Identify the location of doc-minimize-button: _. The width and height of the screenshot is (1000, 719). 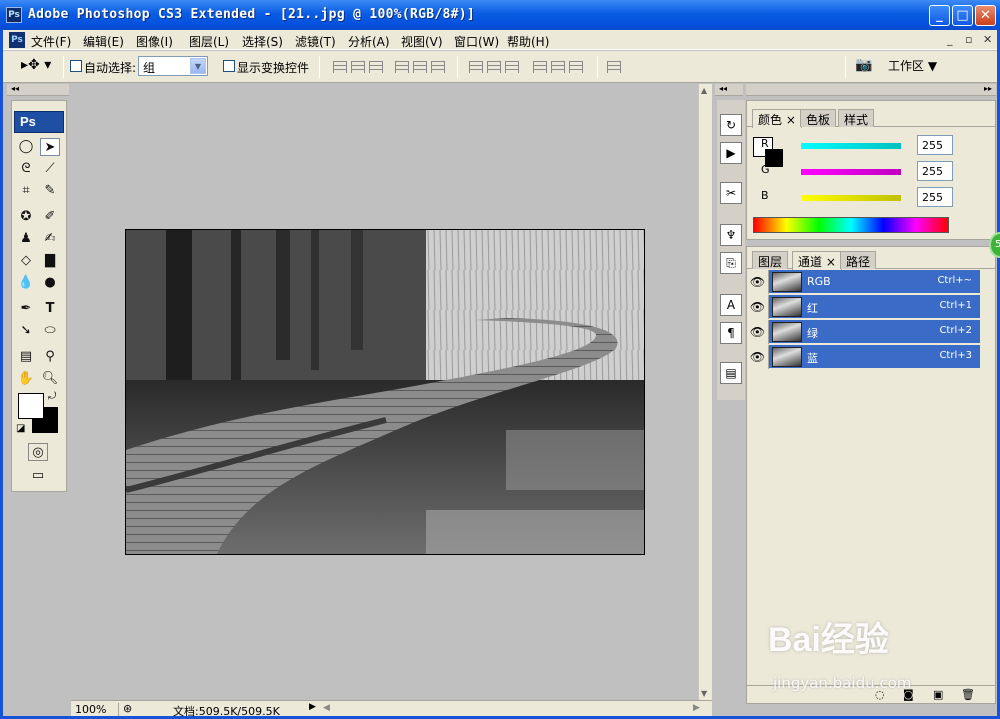
(950, 39).